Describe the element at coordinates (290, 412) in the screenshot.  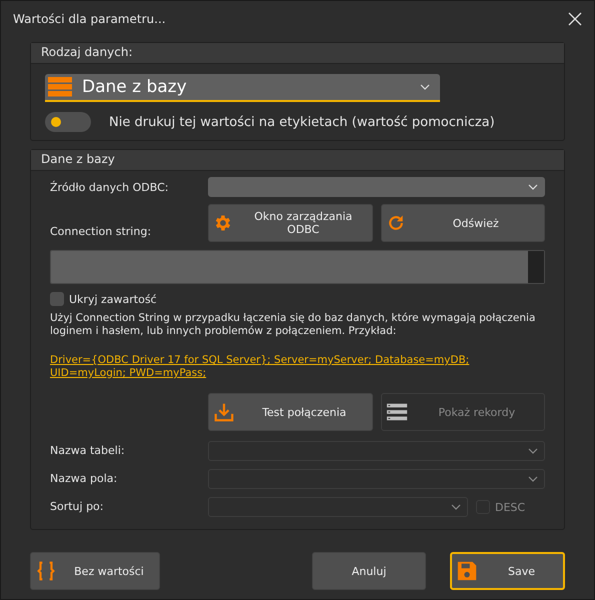
I see `download-button: Test połączenia` at that location.